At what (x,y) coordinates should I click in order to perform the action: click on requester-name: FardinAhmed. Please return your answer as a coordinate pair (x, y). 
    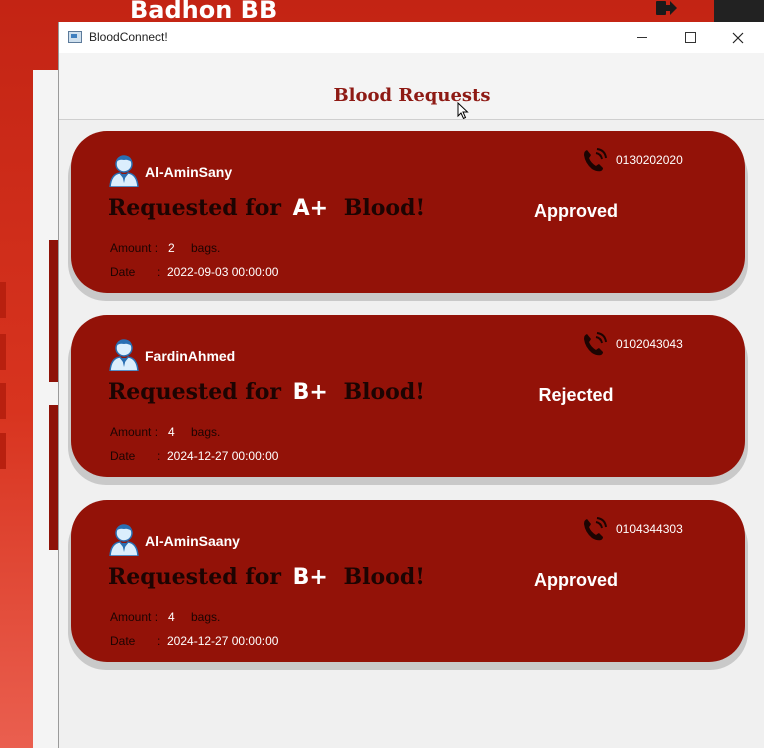
    Looking at the image, I should click on (190, 356).